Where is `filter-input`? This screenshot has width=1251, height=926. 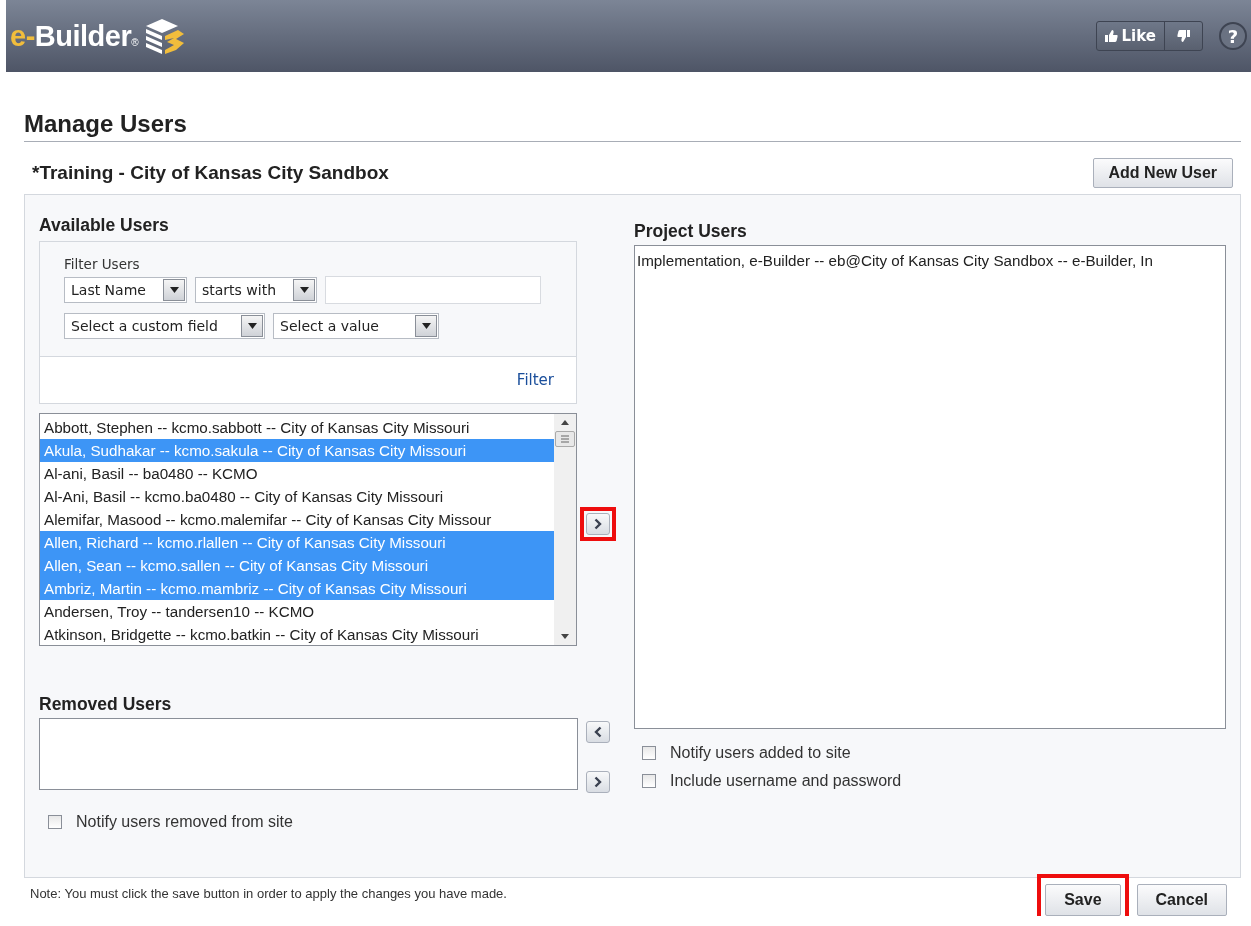
filter-input is located at coordinates (433, 290).